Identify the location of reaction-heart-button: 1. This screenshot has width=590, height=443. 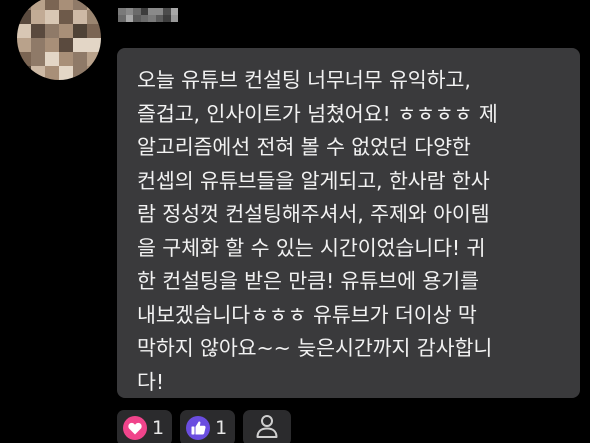
(145, 426).